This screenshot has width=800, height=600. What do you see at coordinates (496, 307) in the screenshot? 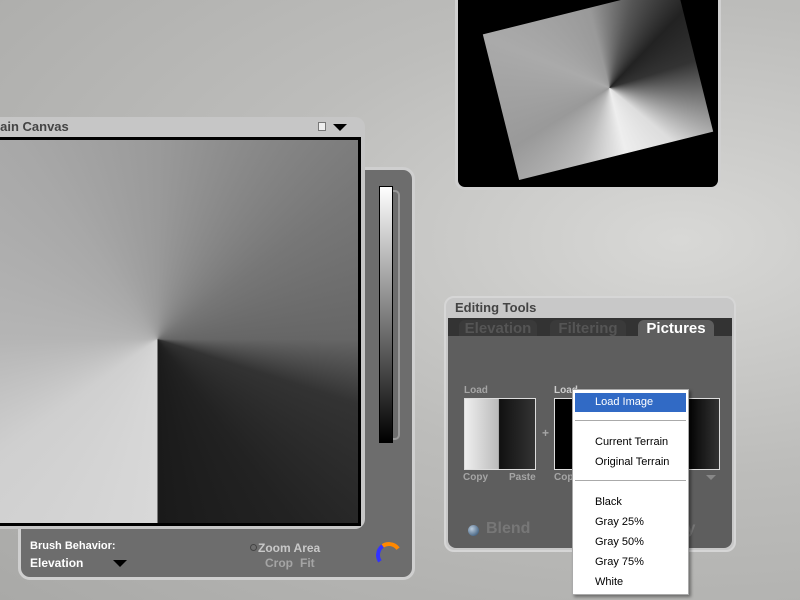
I see `panel-title: Editing Tools` at bounding box center [496, 307].